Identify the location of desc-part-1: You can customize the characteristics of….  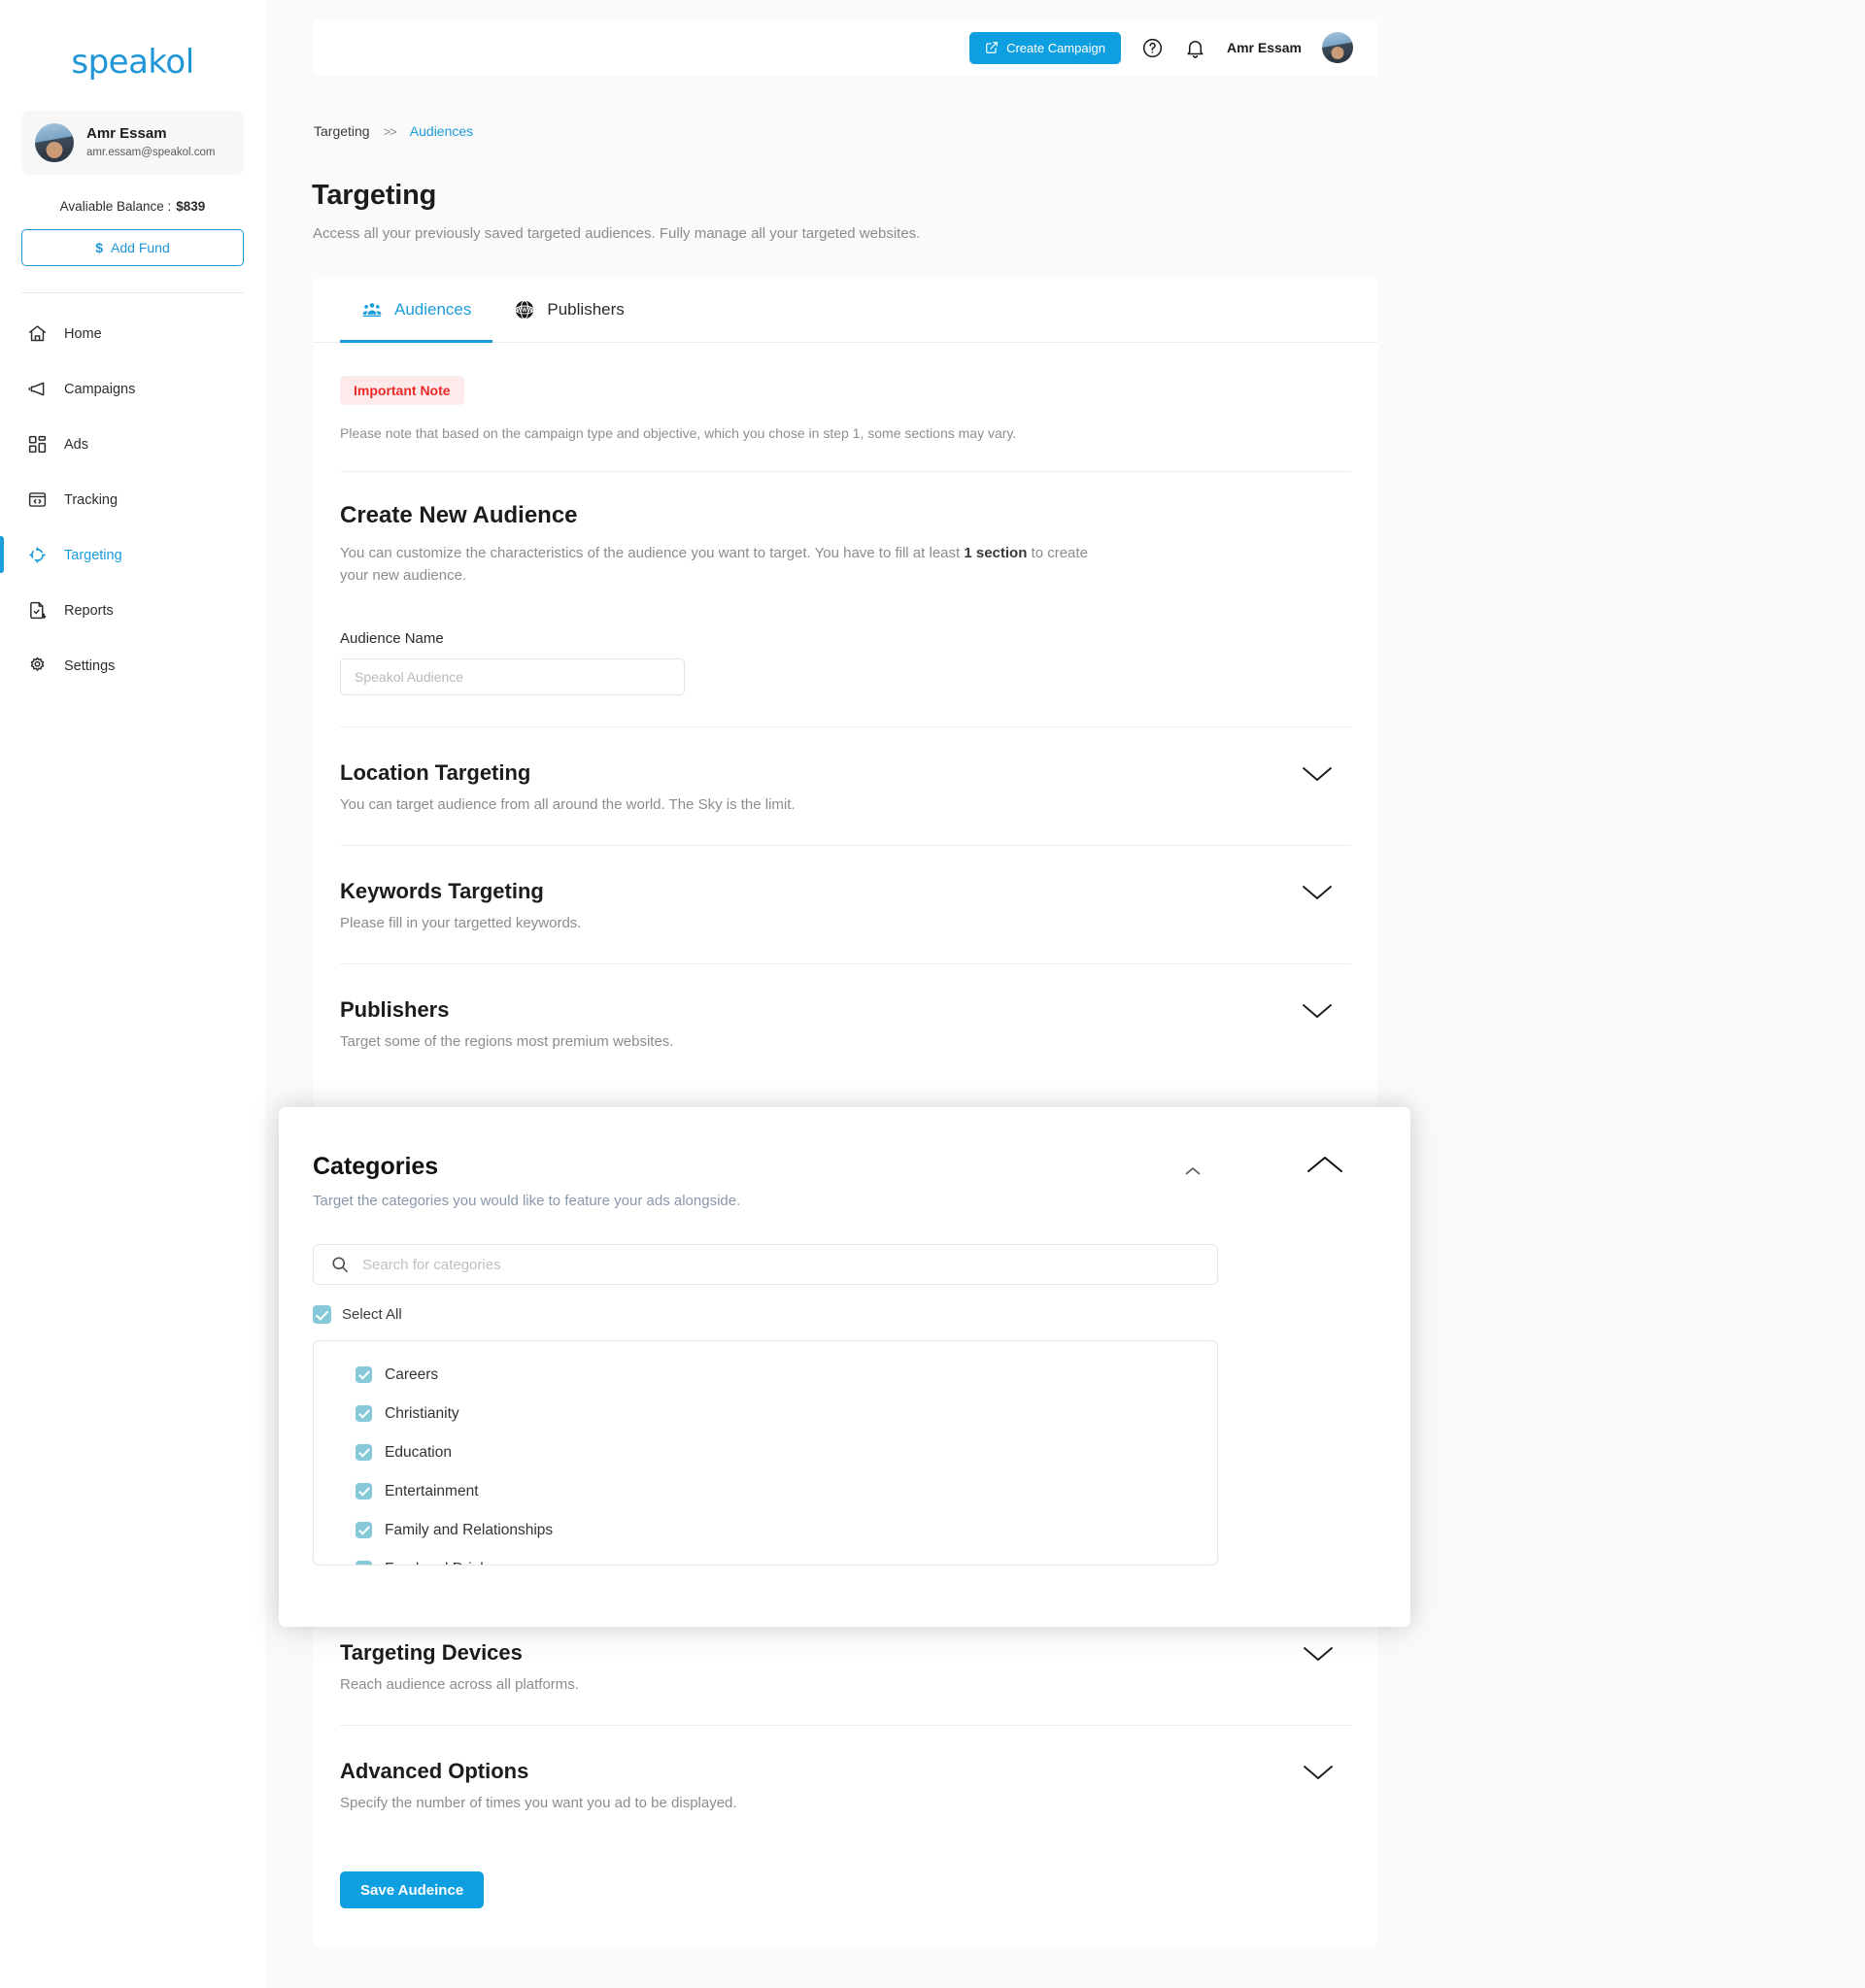
(652, 553).